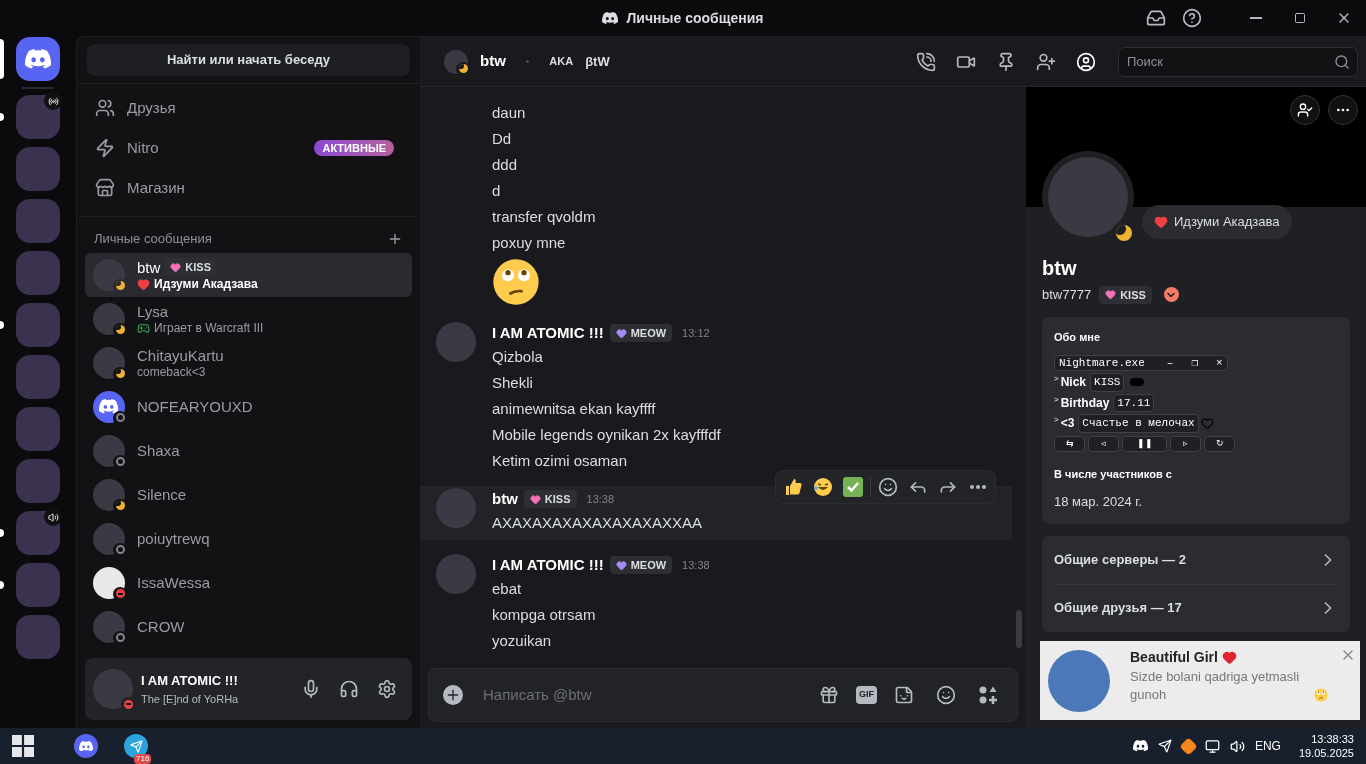 Image resolution: width=1366 pixels, height=764 pixels. What do you see at coordinates (248, 318) in the screenshot?
I see `dm-item: Lysa Играет в Warcraft III` at bounding box center [248, 318].